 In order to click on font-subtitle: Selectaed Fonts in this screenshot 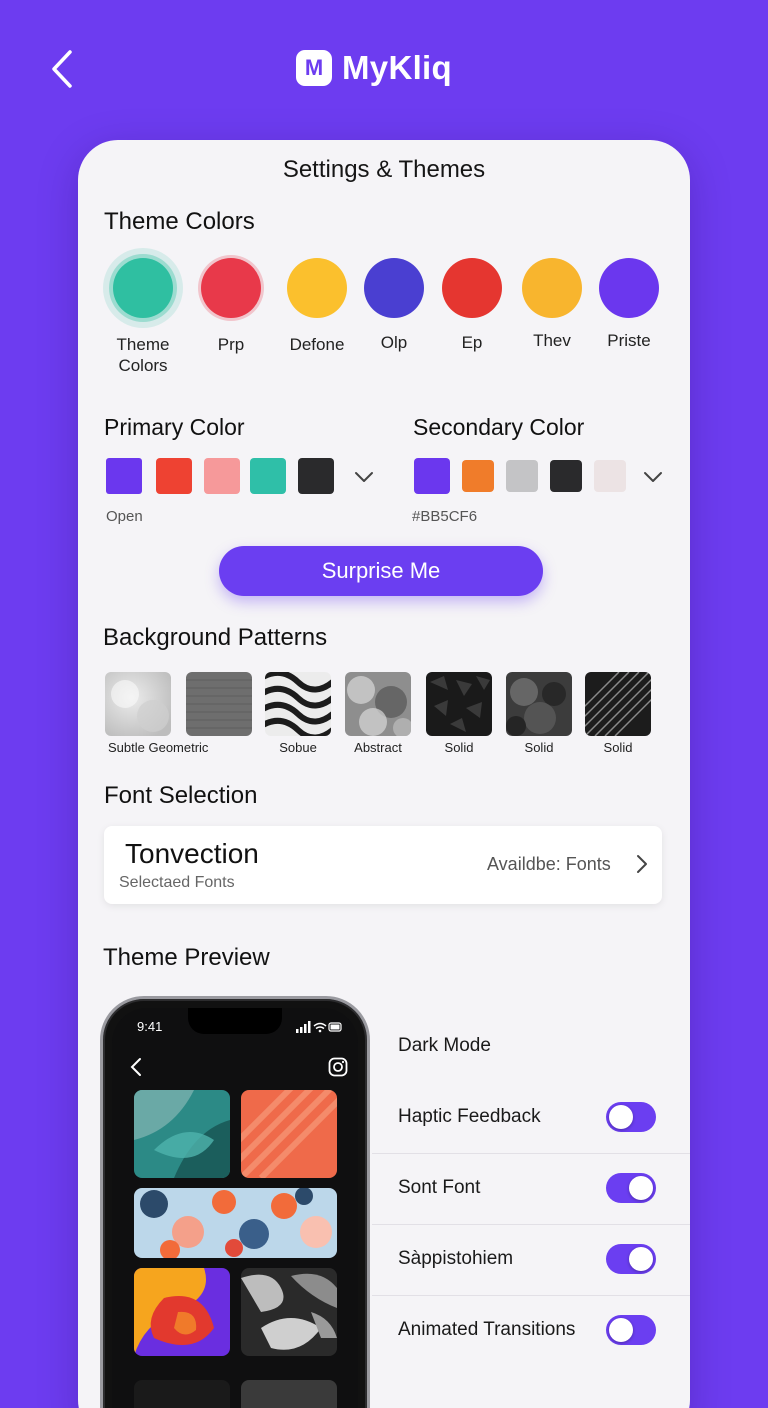, I will do `click(177, 882)`.